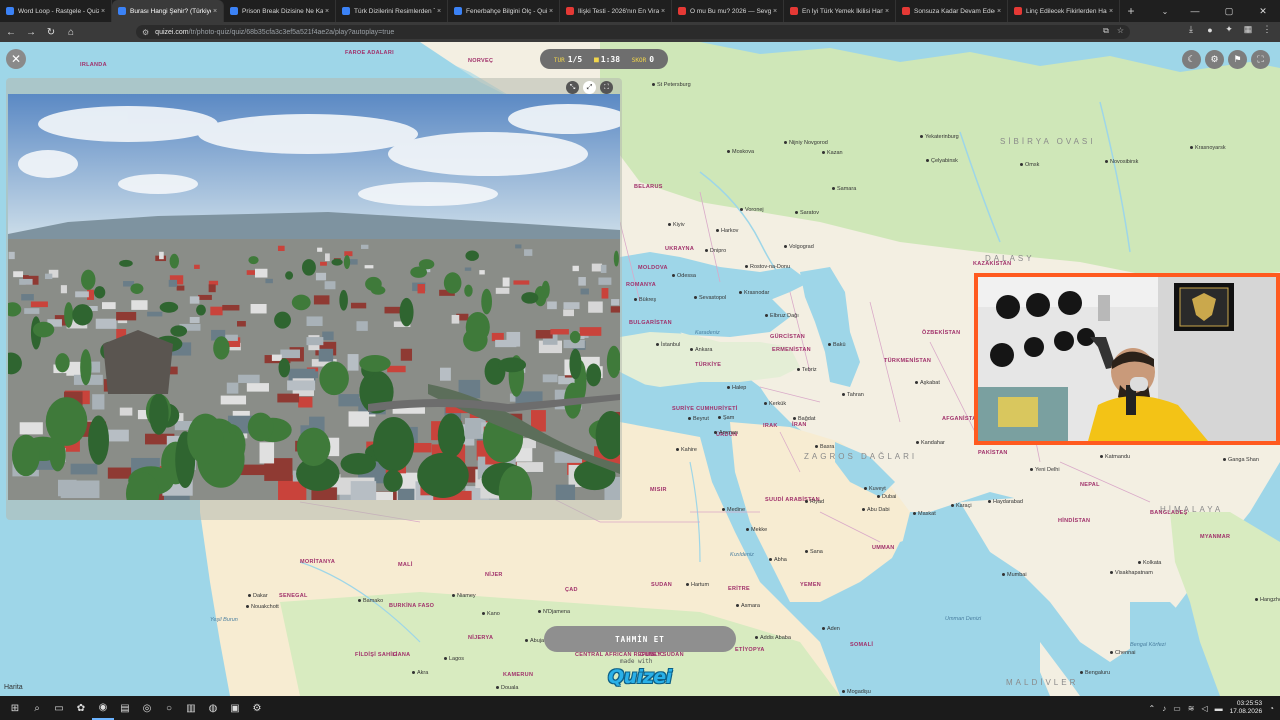  I want to click on extensions-puzzle-icon: ✦, so click(1229, 29).